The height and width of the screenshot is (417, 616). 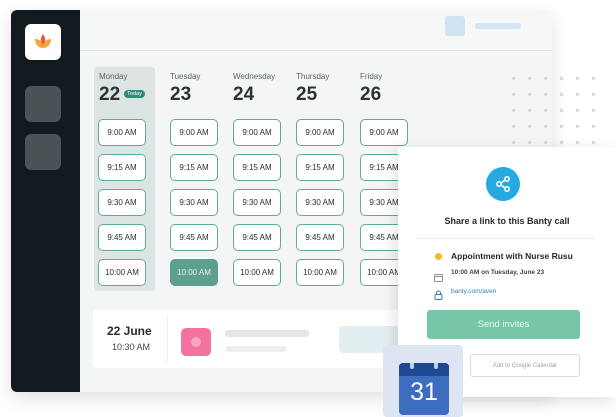 What do you see at coordinates (525, 365) in the screenshot?
I see `add-to-google-calendar-button: Add to Google Calendar` at bounding box center [525, 365].